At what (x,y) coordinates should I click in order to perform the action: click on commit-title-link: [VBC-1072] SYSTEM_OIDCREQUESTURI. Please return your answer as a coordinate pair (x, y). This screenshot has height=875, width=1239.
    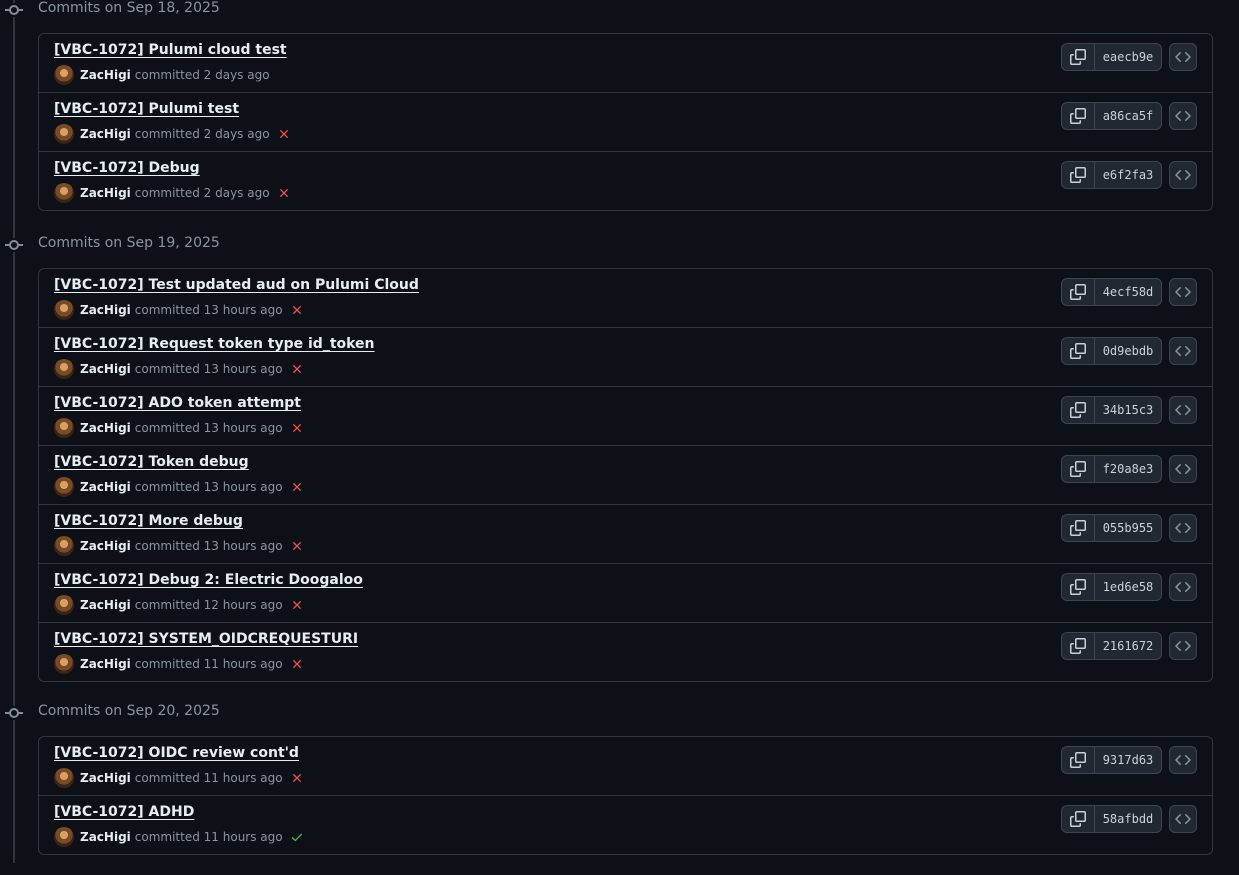
    Looking at the image, I should click on (206, 639).